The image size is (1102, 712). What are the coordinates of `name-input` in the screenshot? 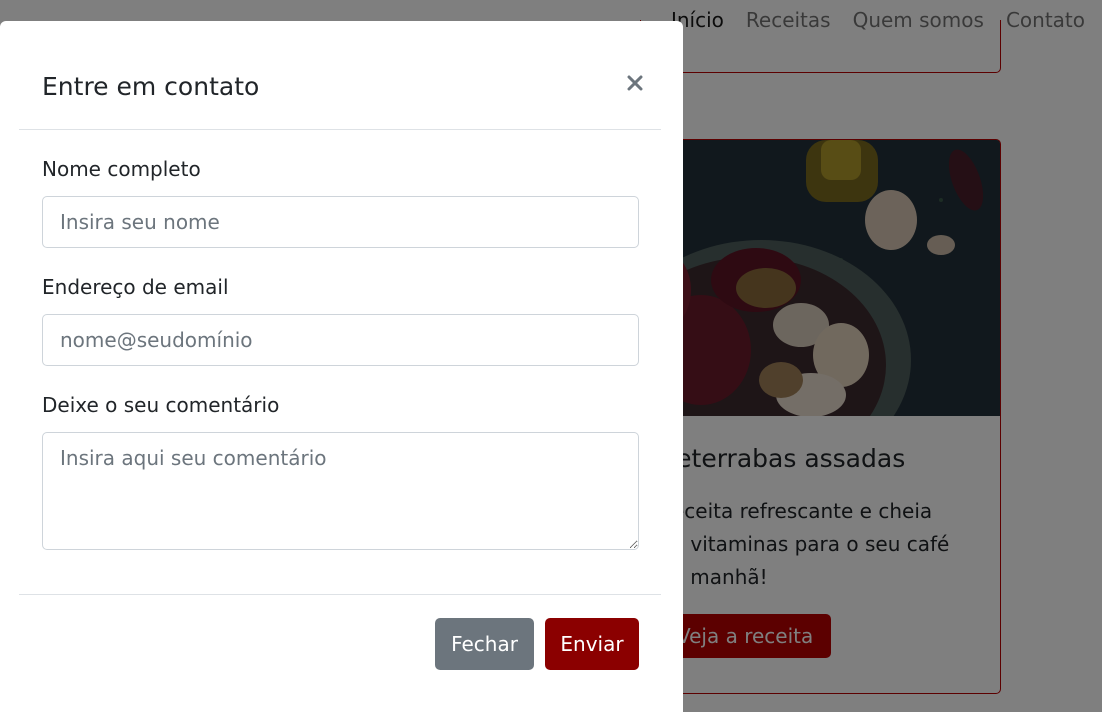 It's located at (340, 222).